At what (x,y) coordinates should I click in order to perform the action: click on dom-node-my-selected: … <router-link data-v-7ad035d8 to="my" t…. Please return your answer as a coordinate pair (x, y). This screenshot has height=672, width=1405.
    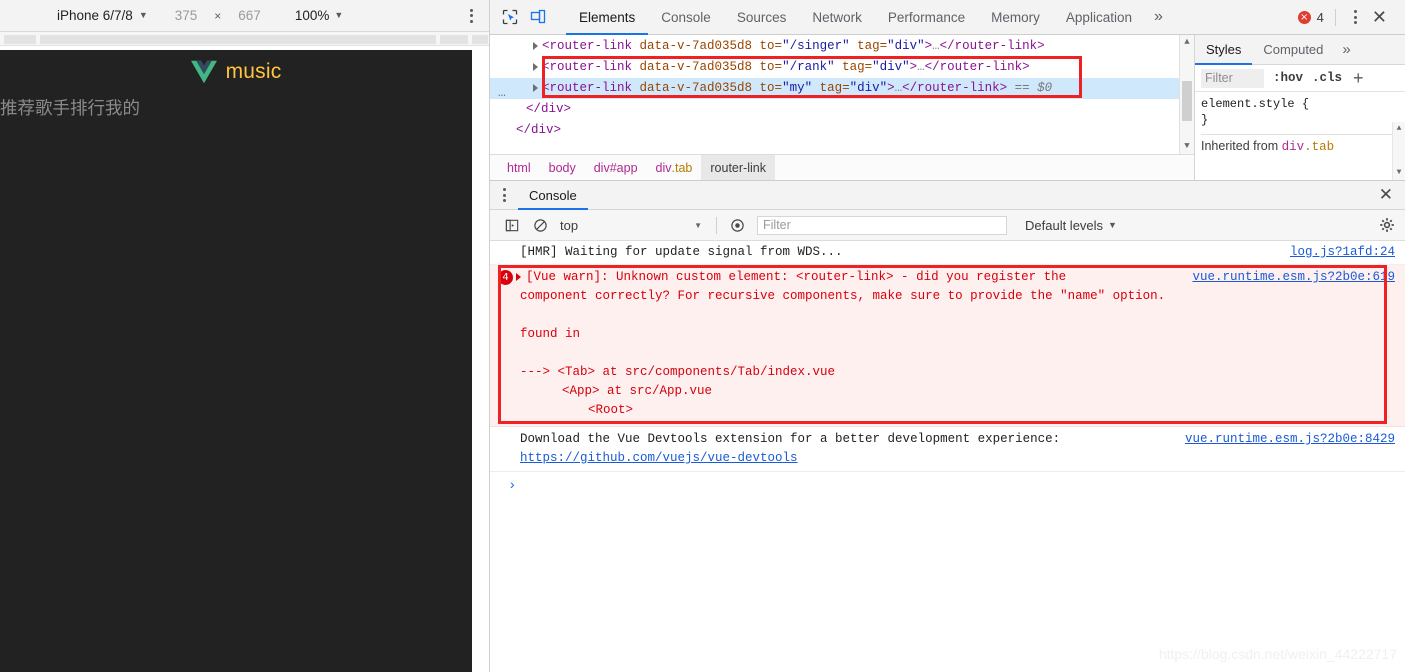
    Looking at the image, I should click on (842, 89).